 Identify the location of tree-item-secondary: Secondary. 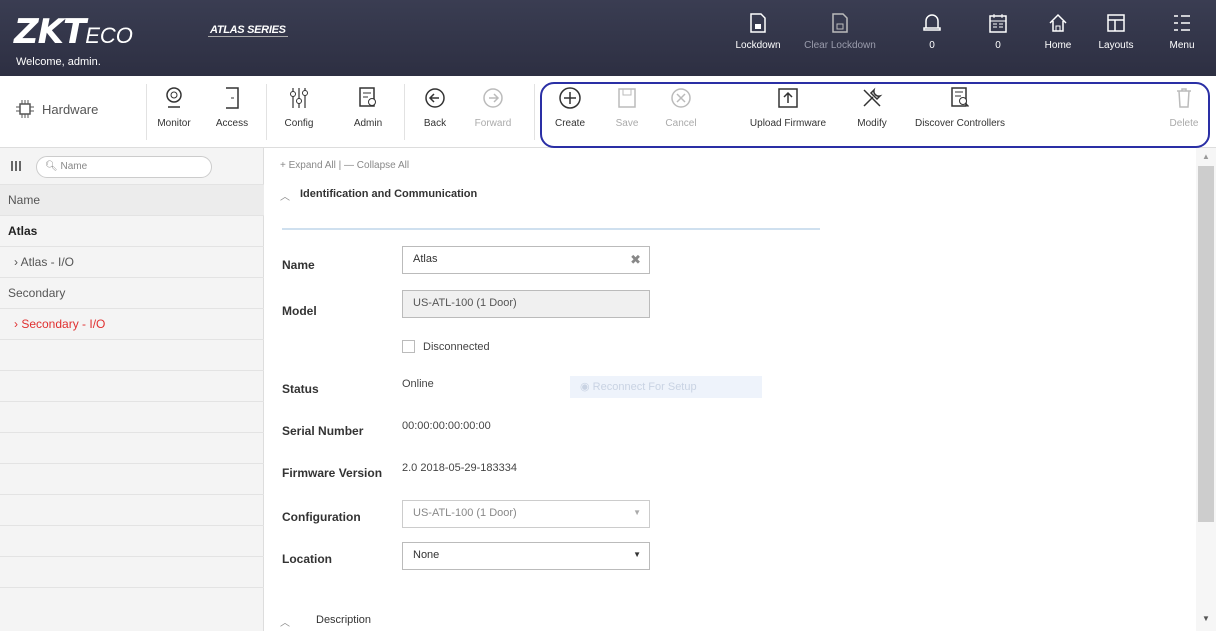
(132, 292).